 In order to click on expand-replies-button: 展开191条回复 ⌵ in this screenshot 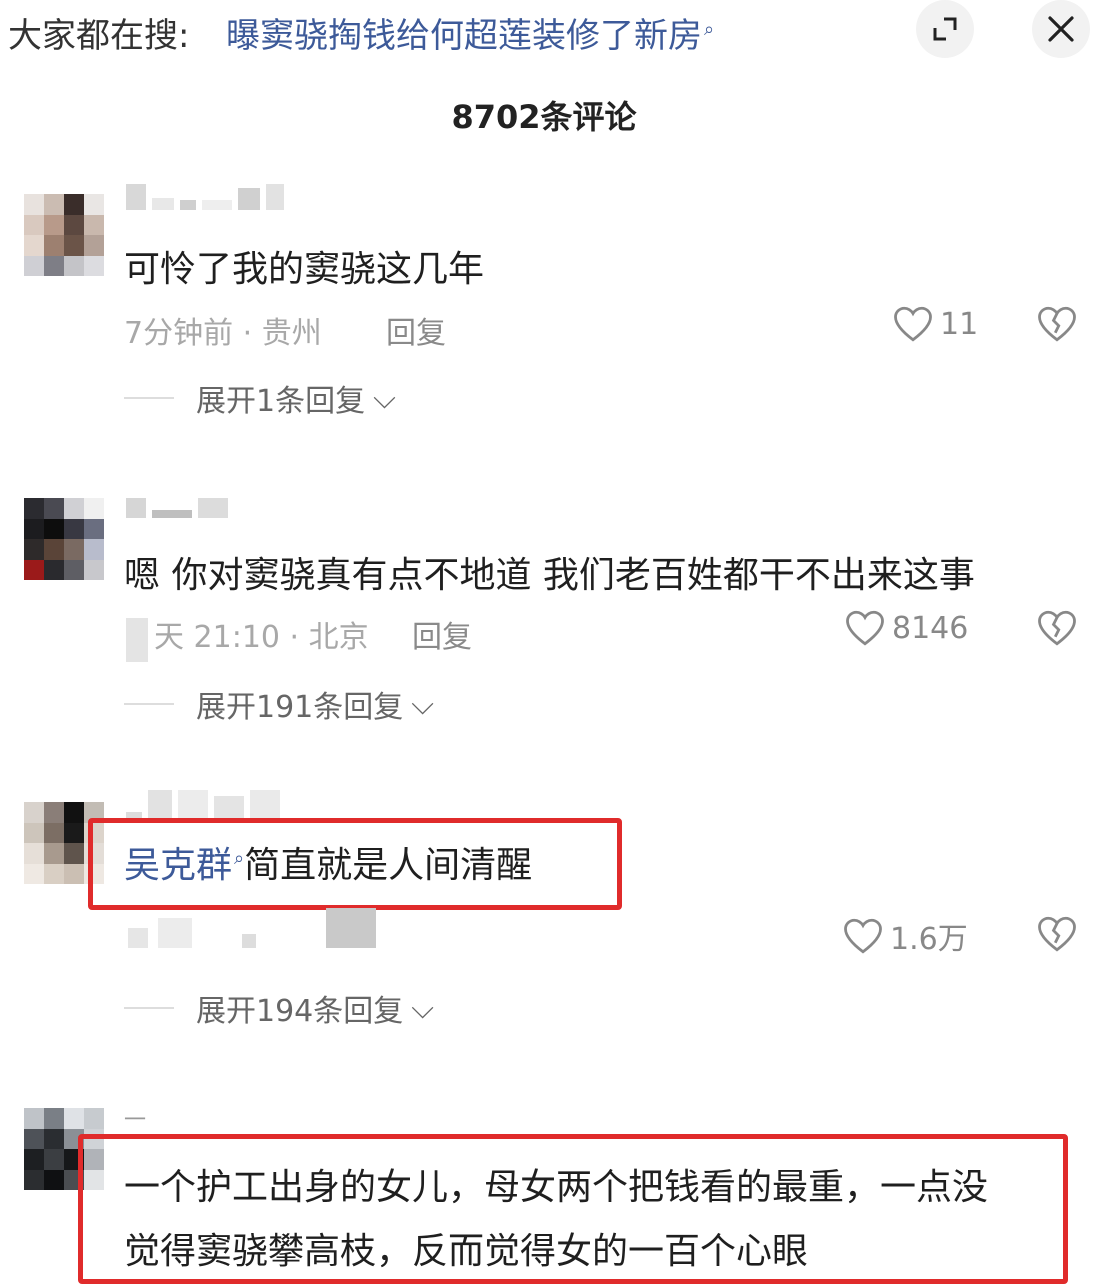, I will do `click(279, 704)`.